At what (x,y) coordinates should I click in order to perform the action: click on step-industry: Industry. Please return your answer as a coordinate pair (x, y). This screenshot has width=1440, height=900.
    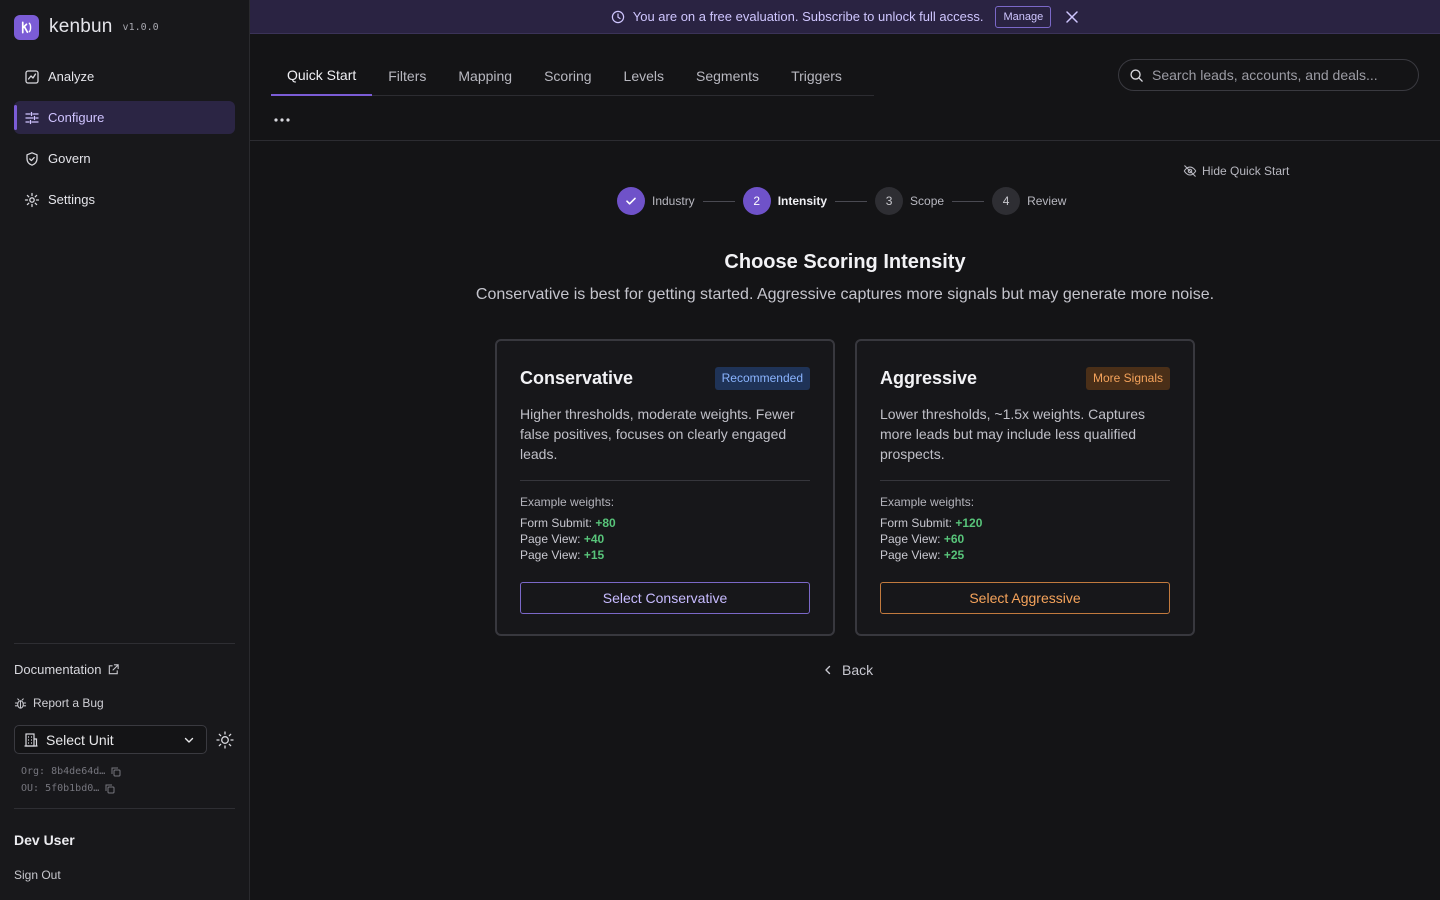
    Looking at the image, I should click on (656, 201).